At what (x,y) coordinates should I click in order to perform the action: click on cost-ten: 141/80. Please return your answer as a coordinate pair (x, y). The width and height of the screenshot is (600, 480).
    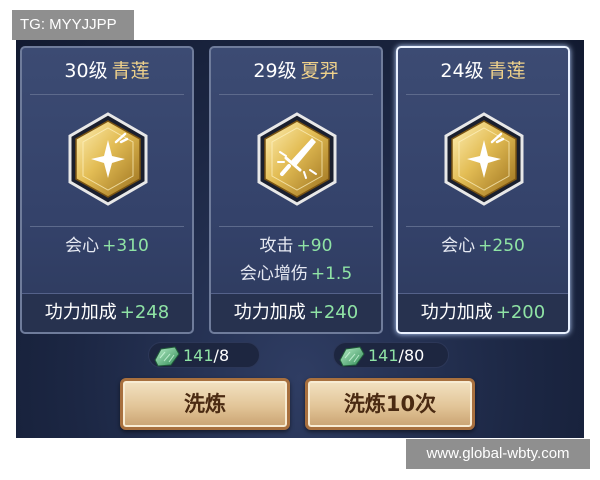
    Looking at the image, I should click on (391, 355).